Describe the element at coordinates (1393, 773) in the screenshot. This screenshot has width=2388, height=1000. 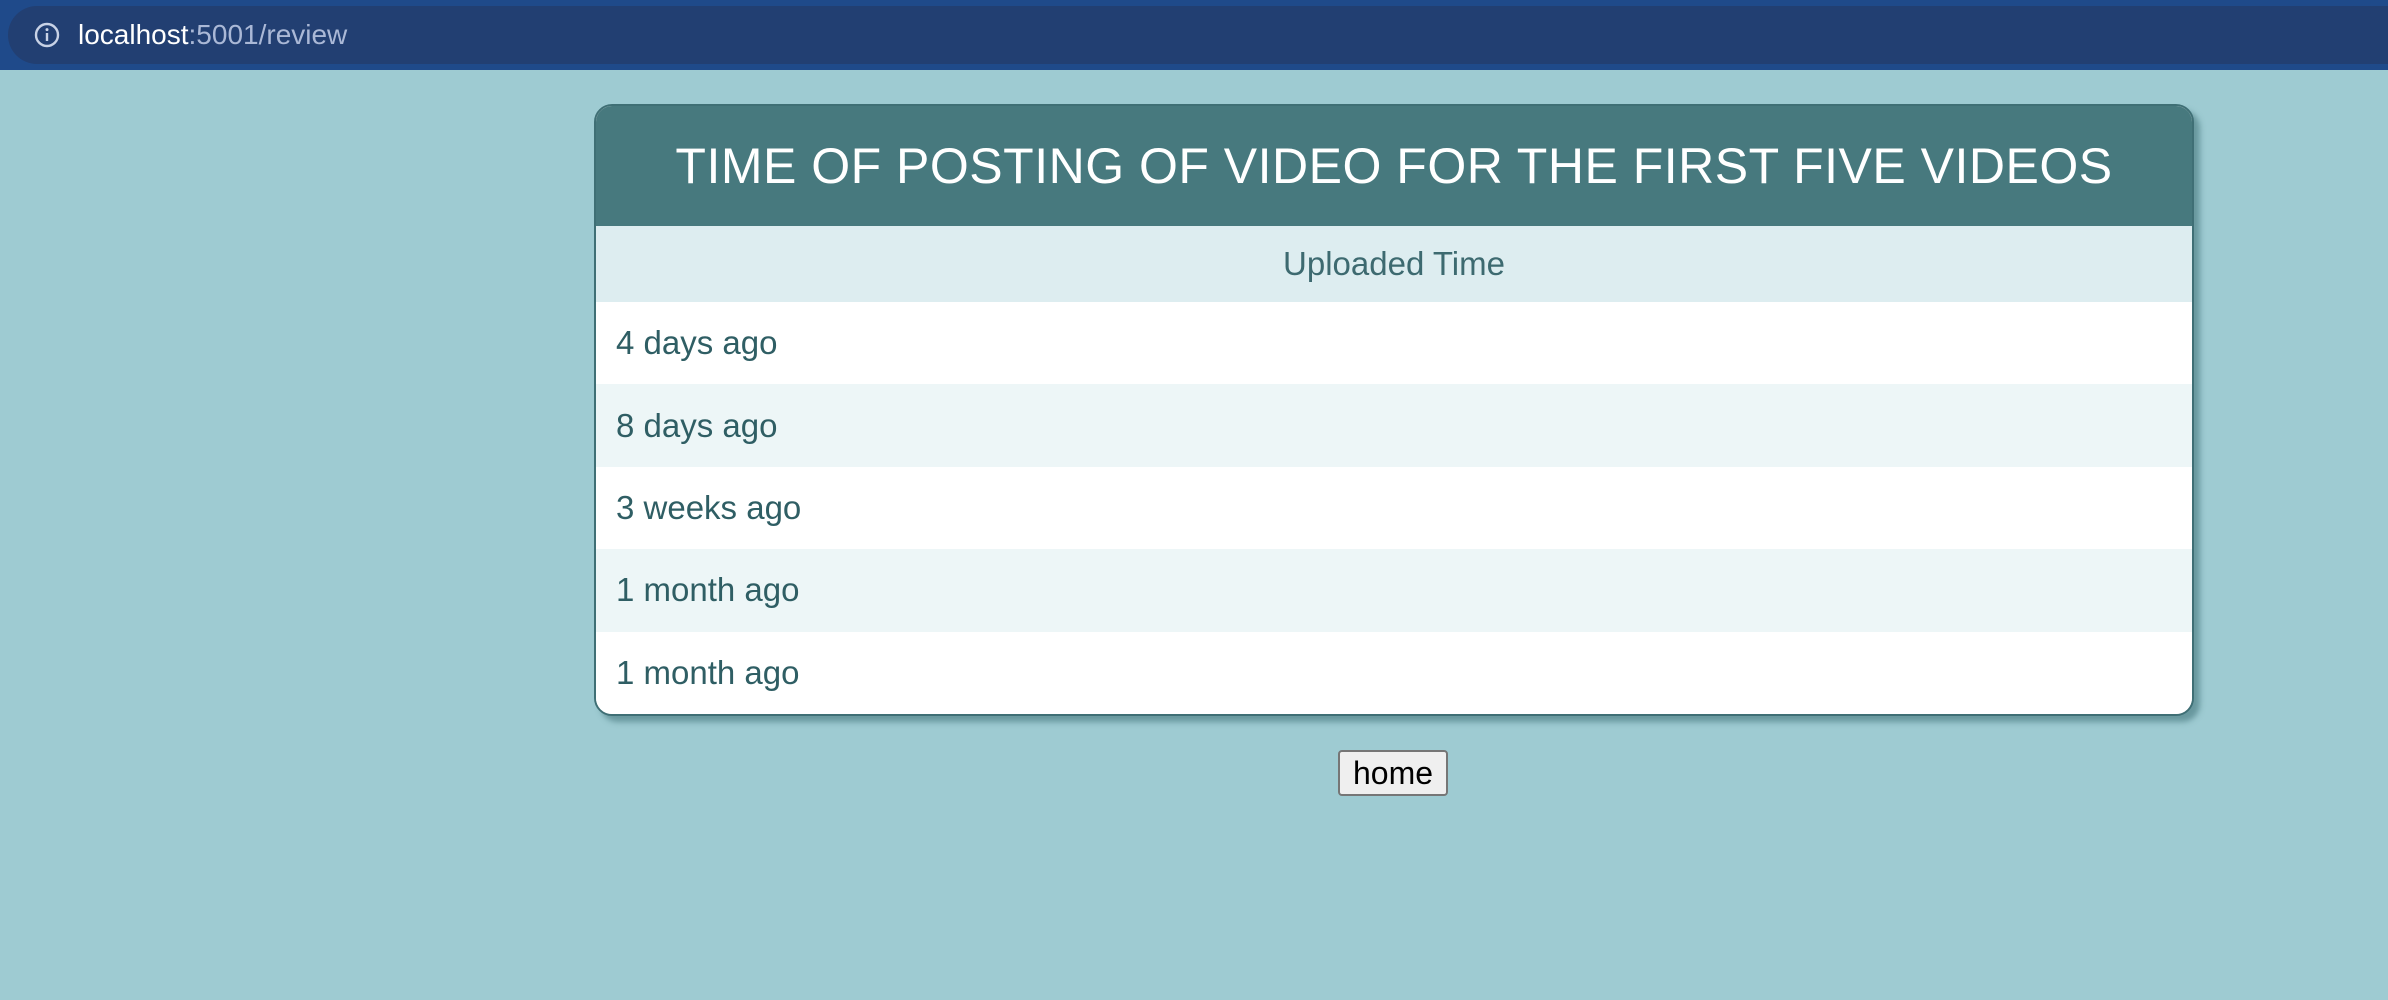
I see `home-button: home` at that location.